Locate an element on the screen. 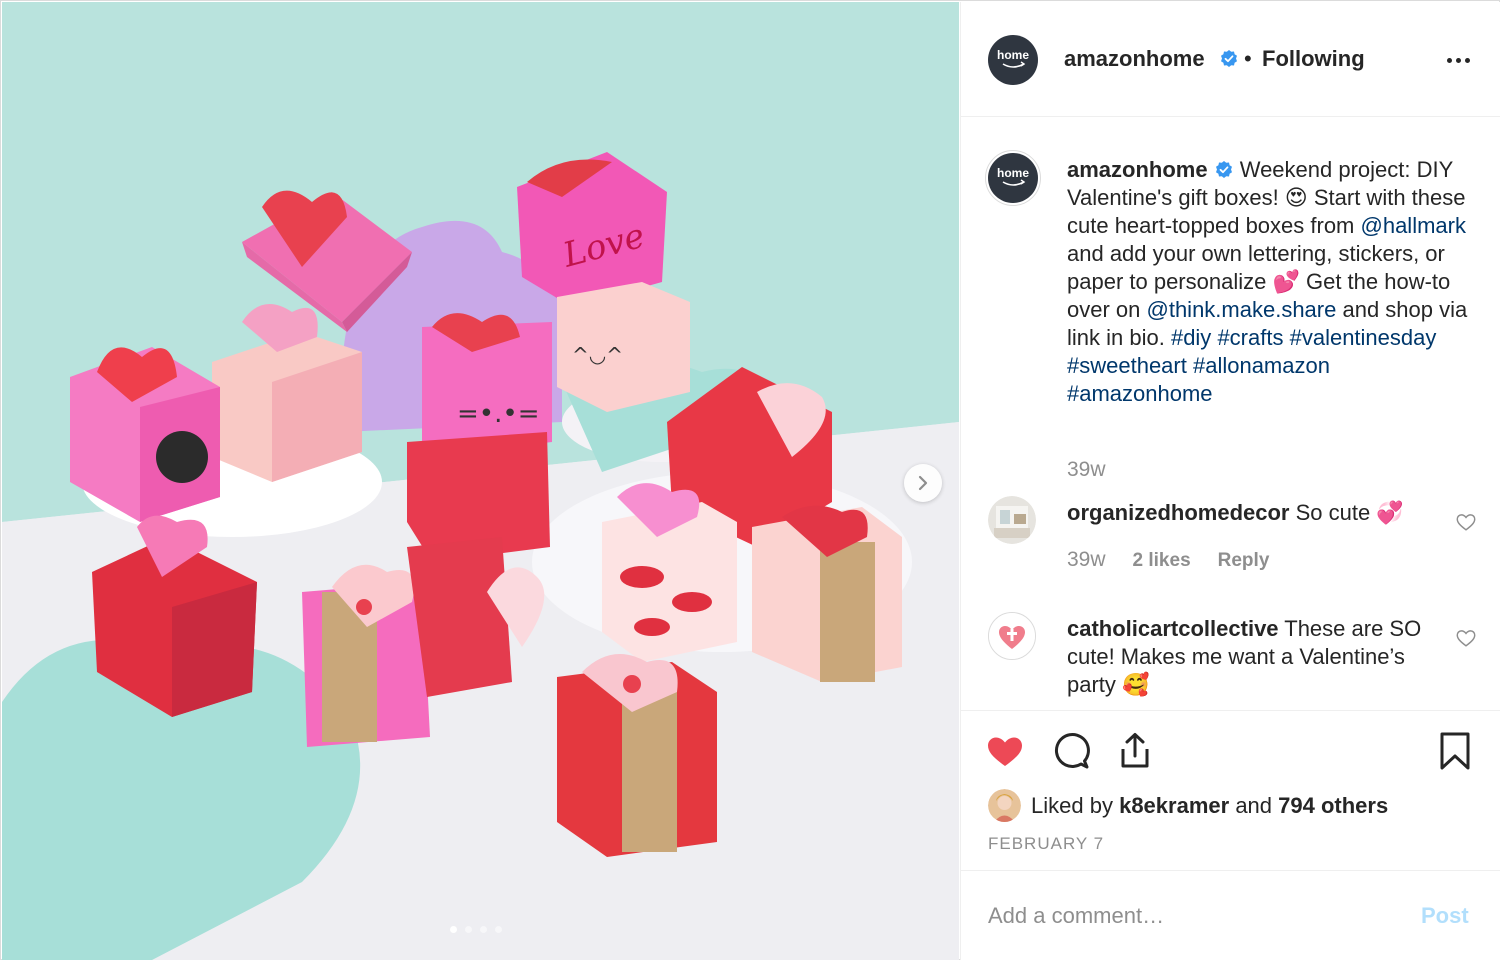  liked-by-username: k8ekramer is located at coordinates (1174, 805).